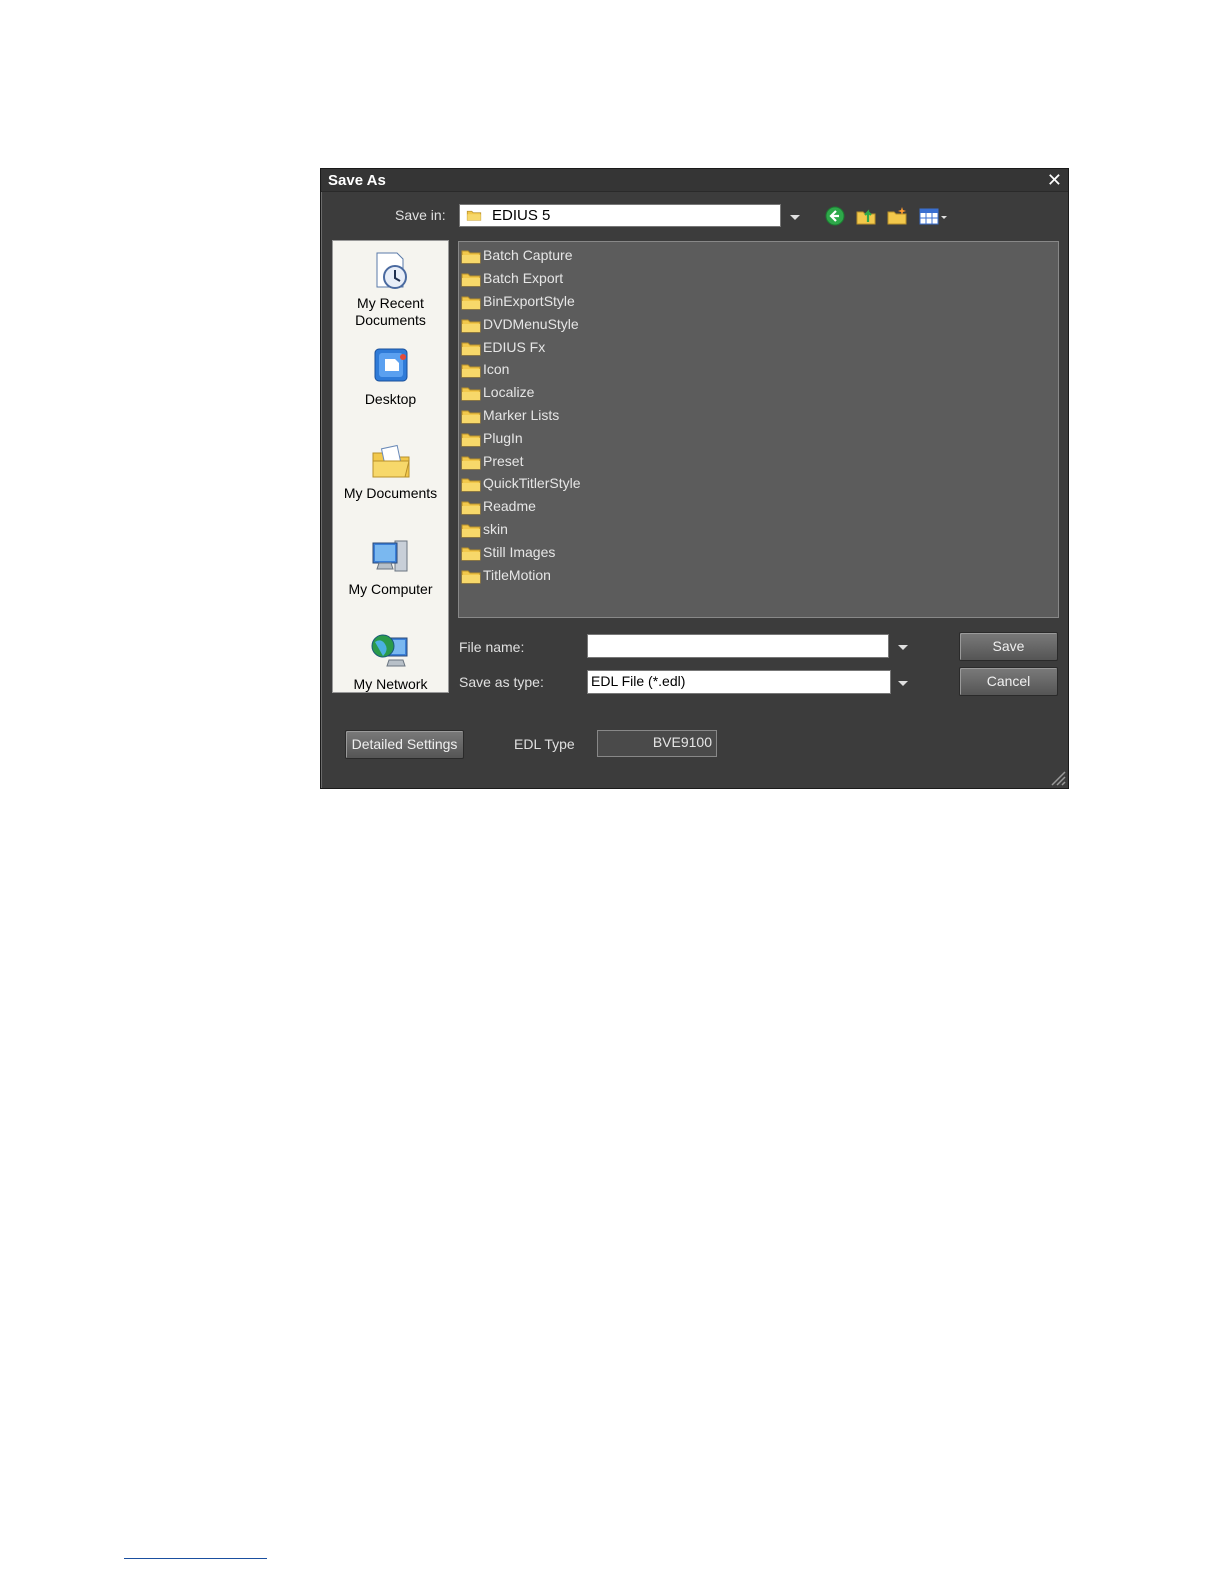 The width and height of the screenshot is (1224, 1584). Describe the element at coordinates (391, 461) in the screenshot. I see `my-documents-icon` at that location.